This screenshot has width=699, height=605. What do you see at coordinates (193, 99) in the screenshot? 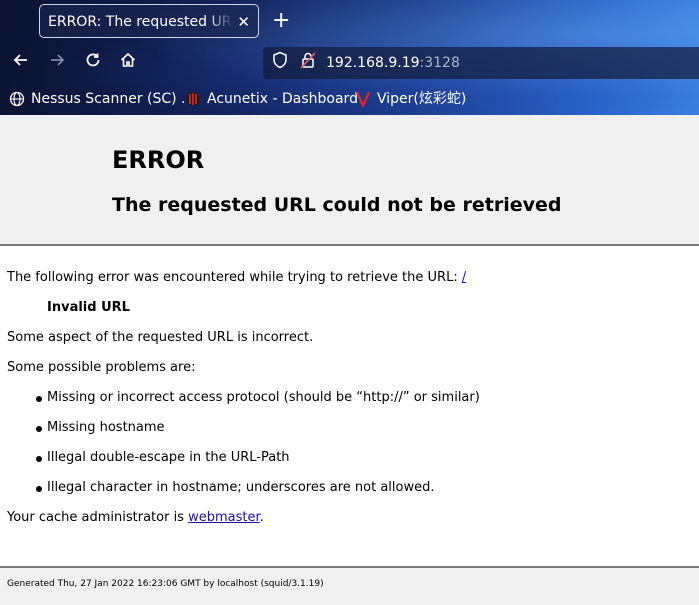
I see `acunetix-logo-icon` at bounding box center [193, 99].